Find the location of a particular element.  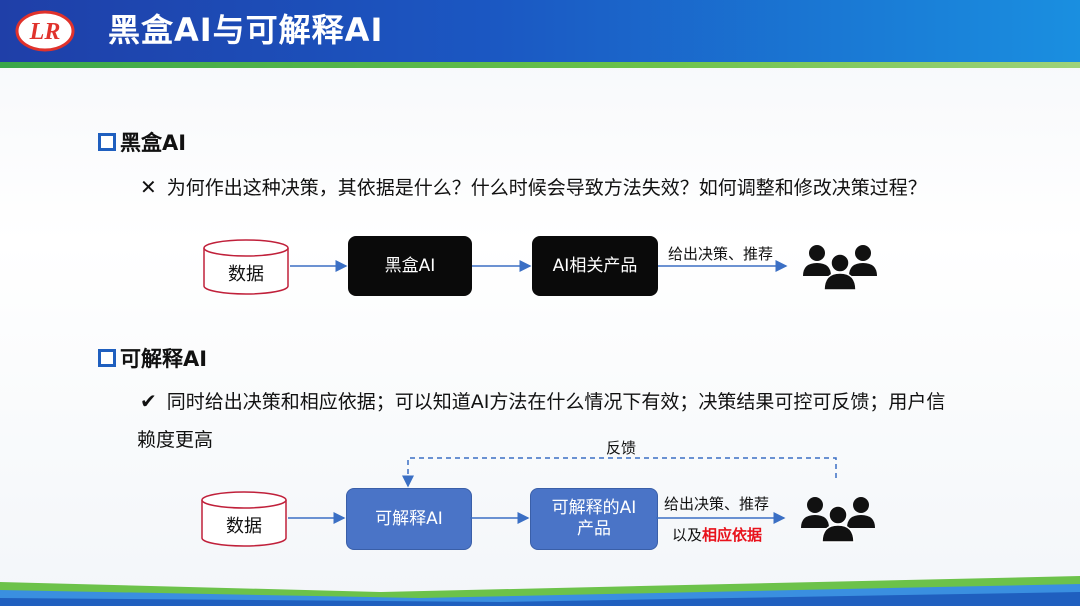

explainable-output-label: 给出决策、推荐 is located at coordinates (717, 504).